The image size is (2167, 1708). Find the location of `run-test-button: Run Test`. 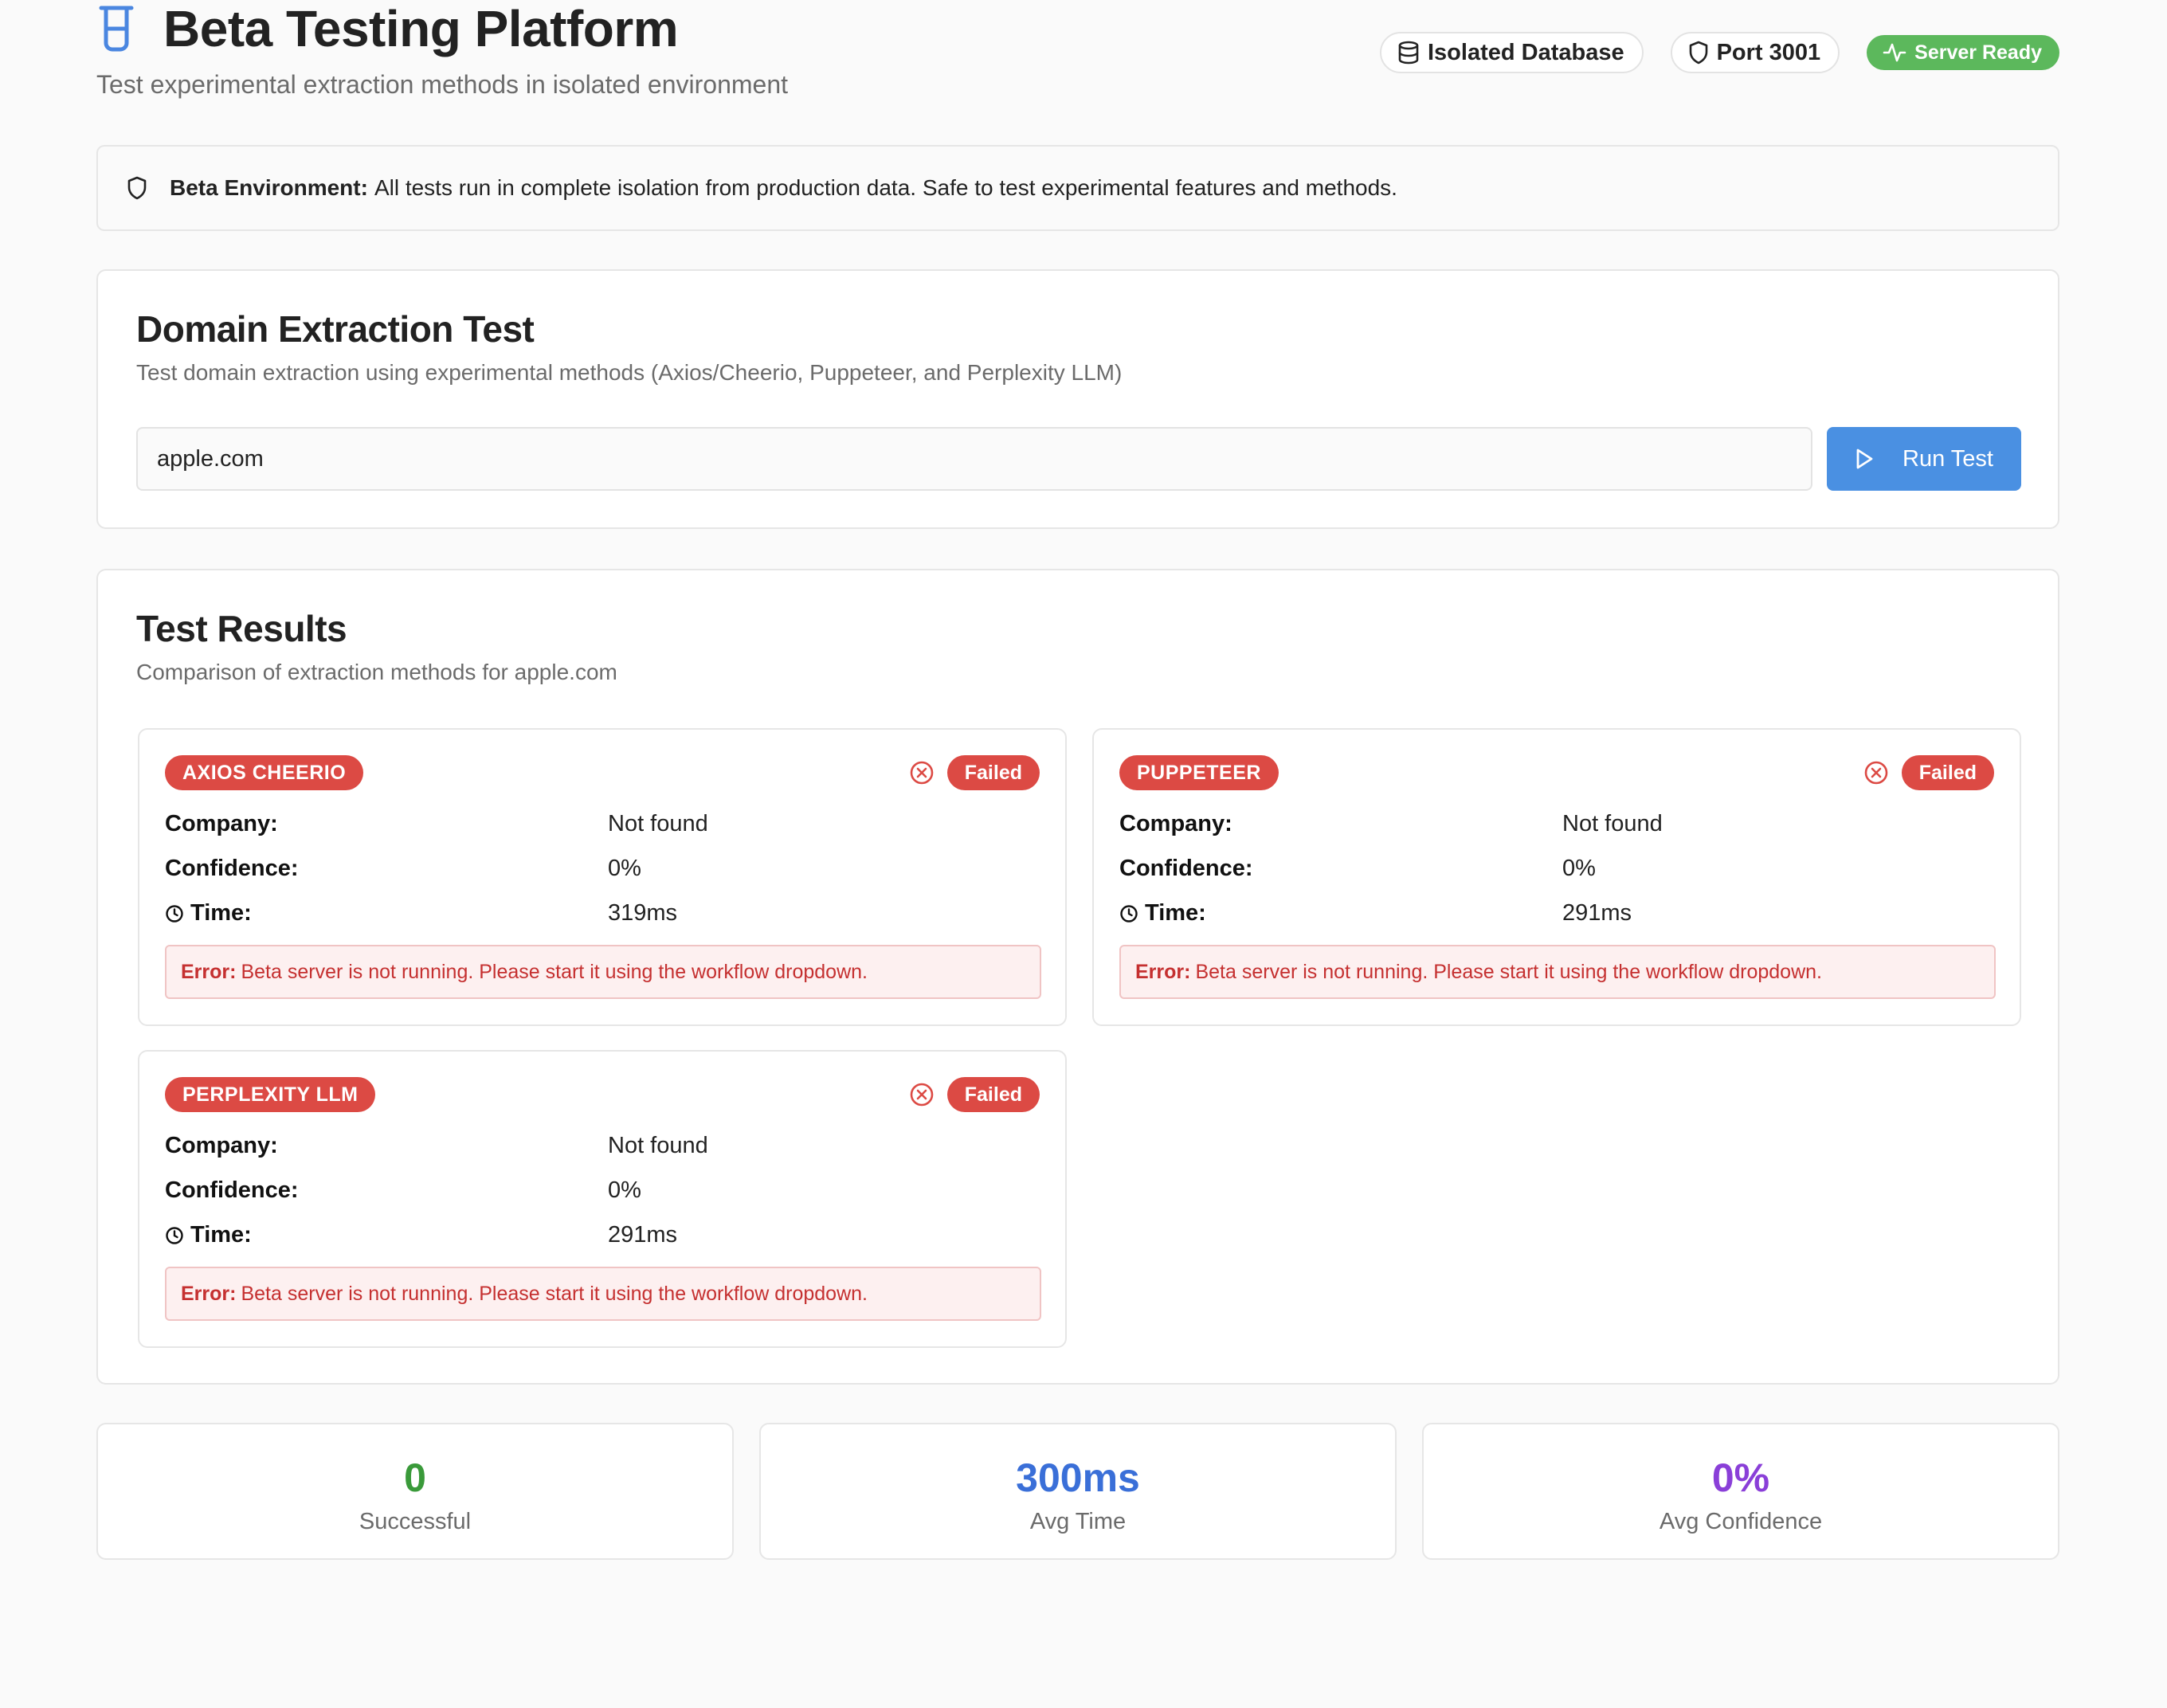

run-test-button: Run Test is located at coordinates (1924, 459).